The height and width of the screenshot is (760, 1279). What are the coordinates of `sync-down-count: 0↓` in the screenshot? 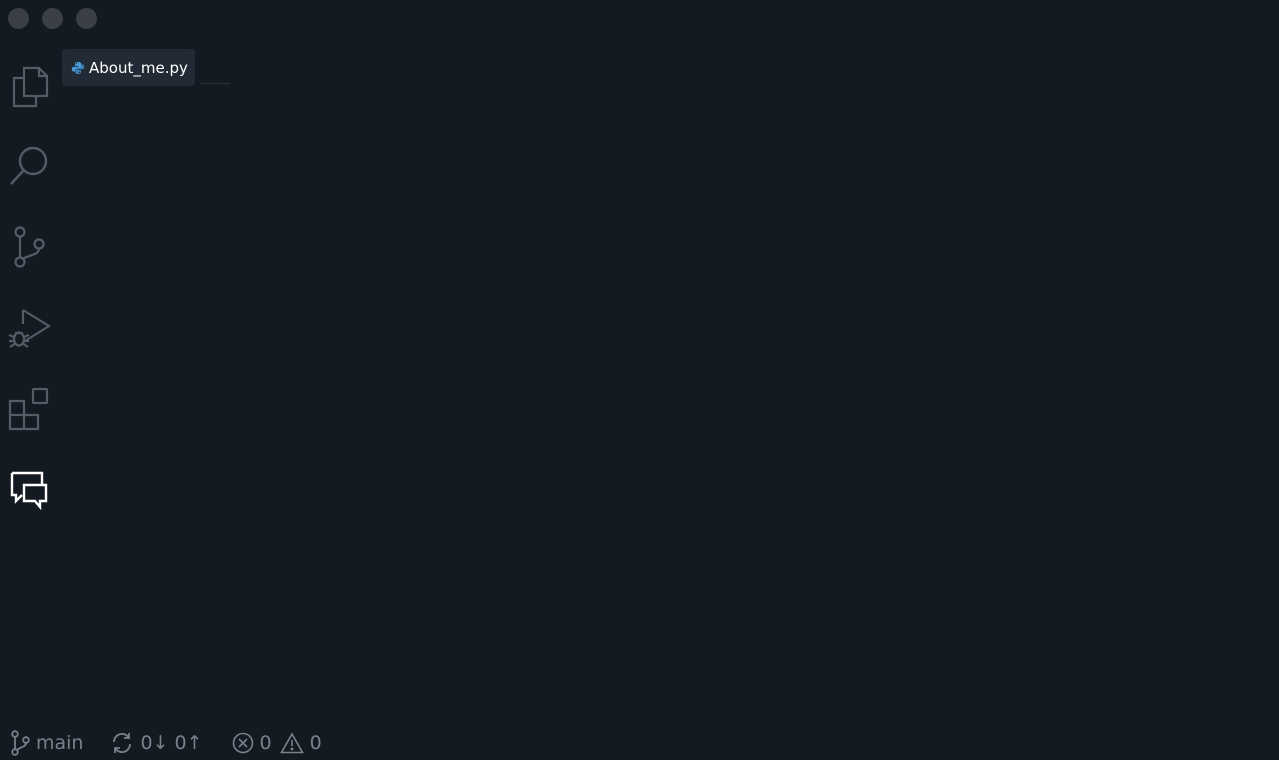 It's located at (154, 743).